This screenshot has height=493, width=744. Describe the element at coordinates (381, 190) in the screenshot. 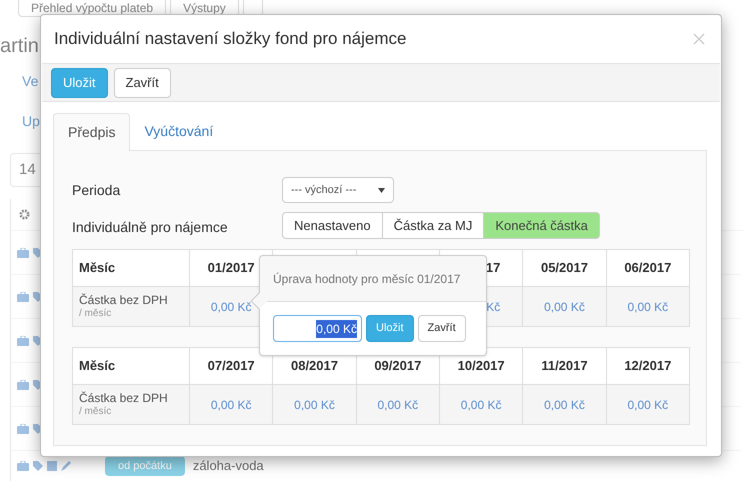

I see `caret-icon` at that location.